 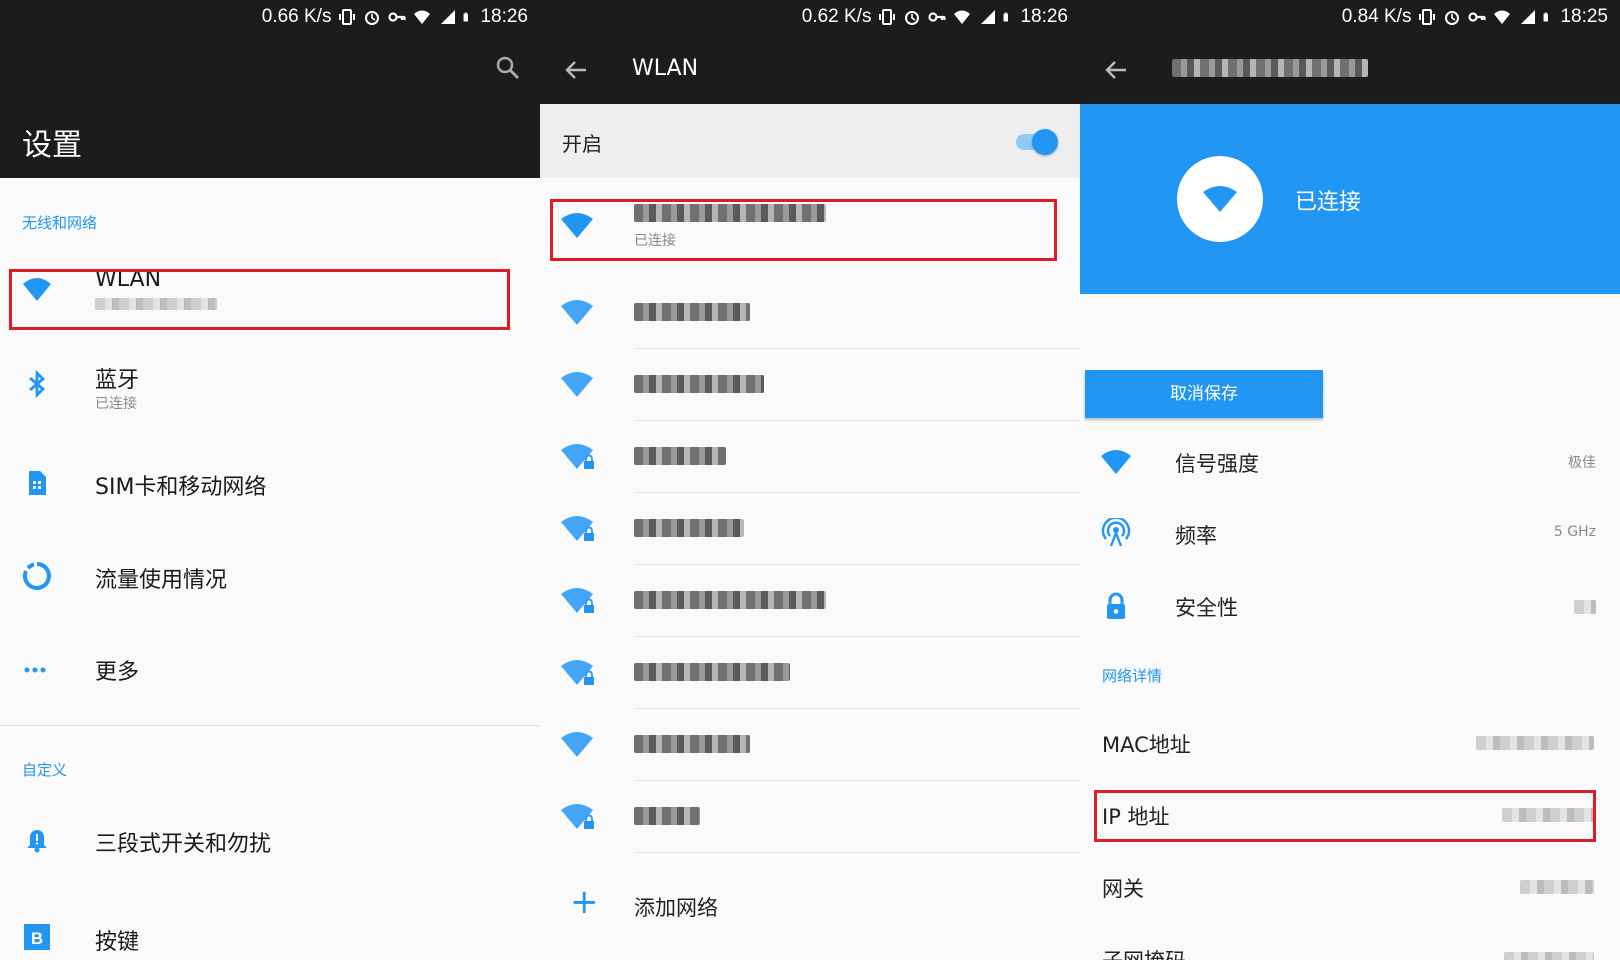 What do you see at coordinates (270, 670) in the screenshot?
I see `settings-item-more: 更多` at bounding box center [270, 670].